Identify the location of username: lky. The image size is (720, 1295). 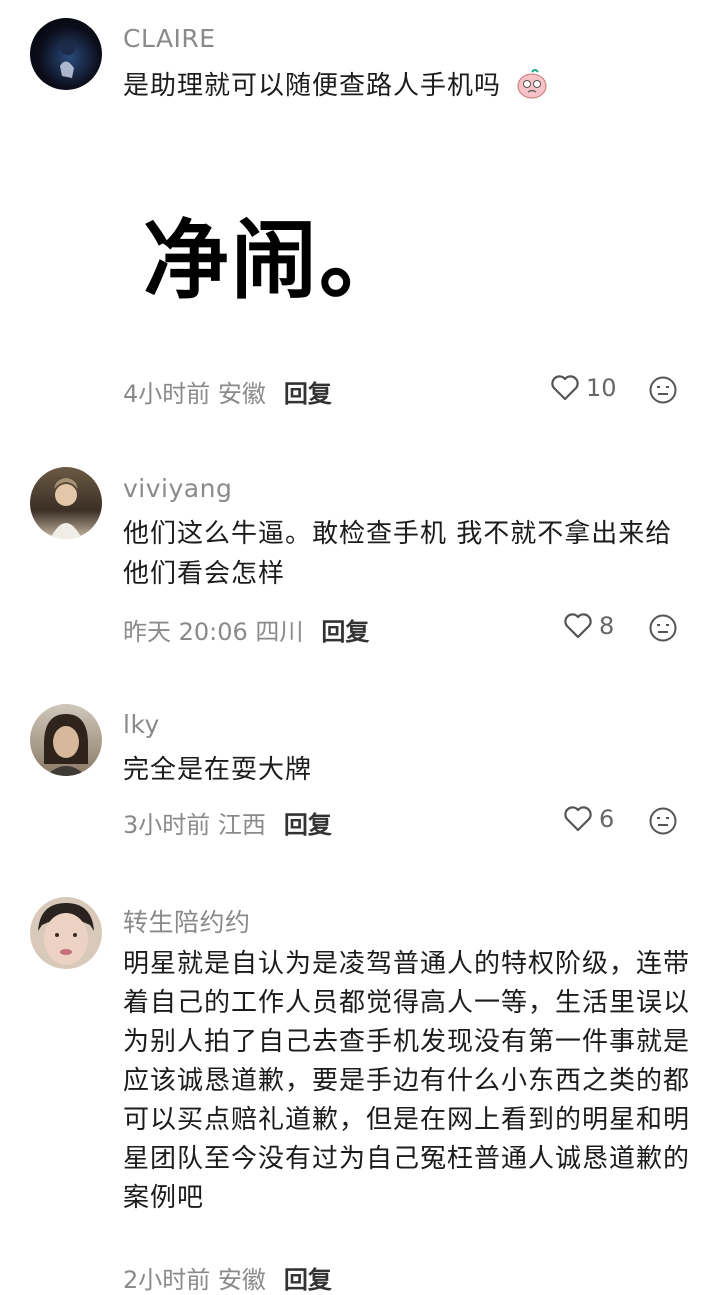
(141, 724).